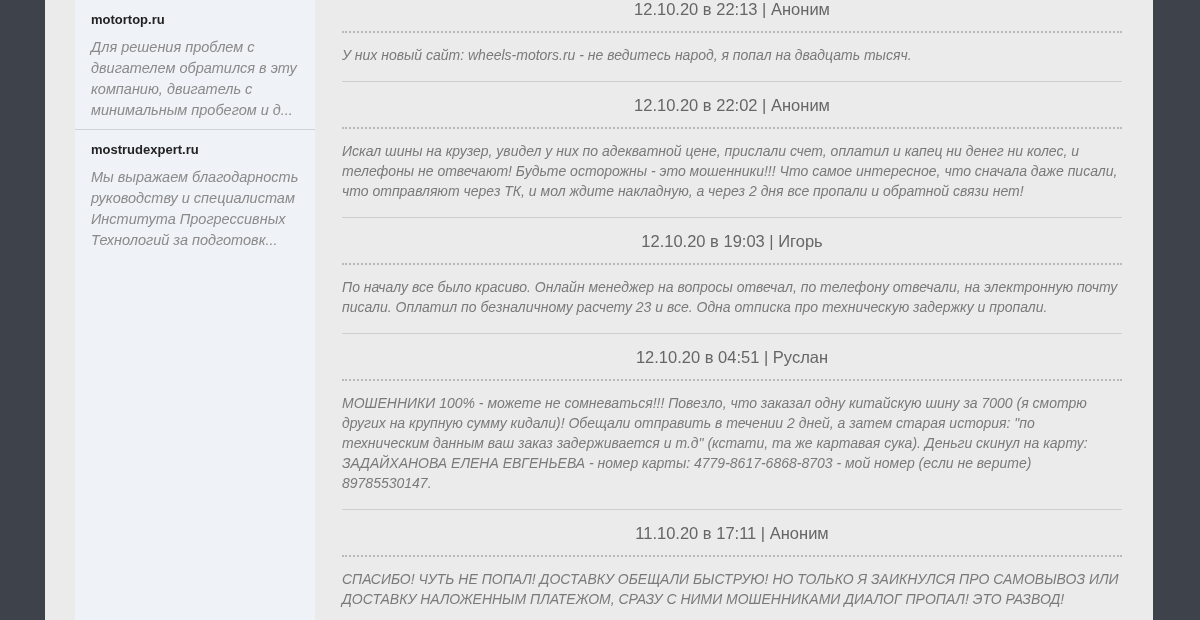  I want to click on review-text: У них новый сайт: wheels-motors.ru - не ведитесь народ, я попал на двадцать тысяч., so click(627, 55).